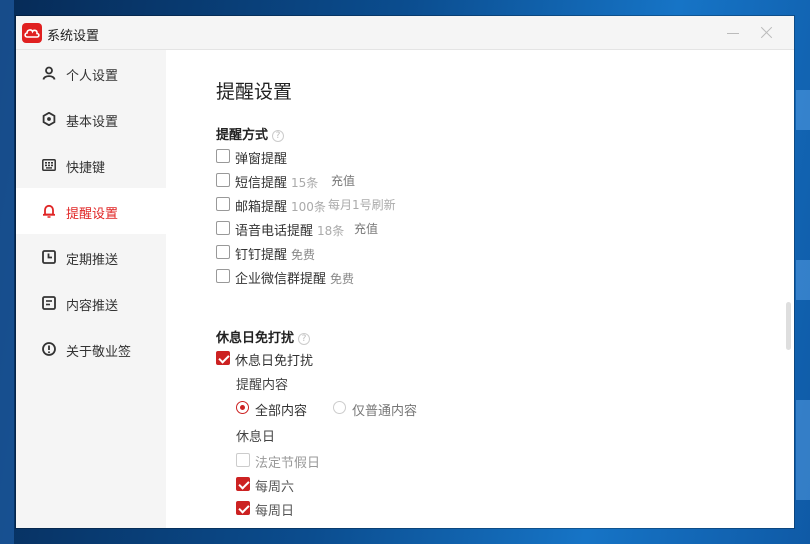  What do you see at coordinates (305, 183) in the screenshot?
I see `quota-note: 15条` at bounding box center [305, 183].